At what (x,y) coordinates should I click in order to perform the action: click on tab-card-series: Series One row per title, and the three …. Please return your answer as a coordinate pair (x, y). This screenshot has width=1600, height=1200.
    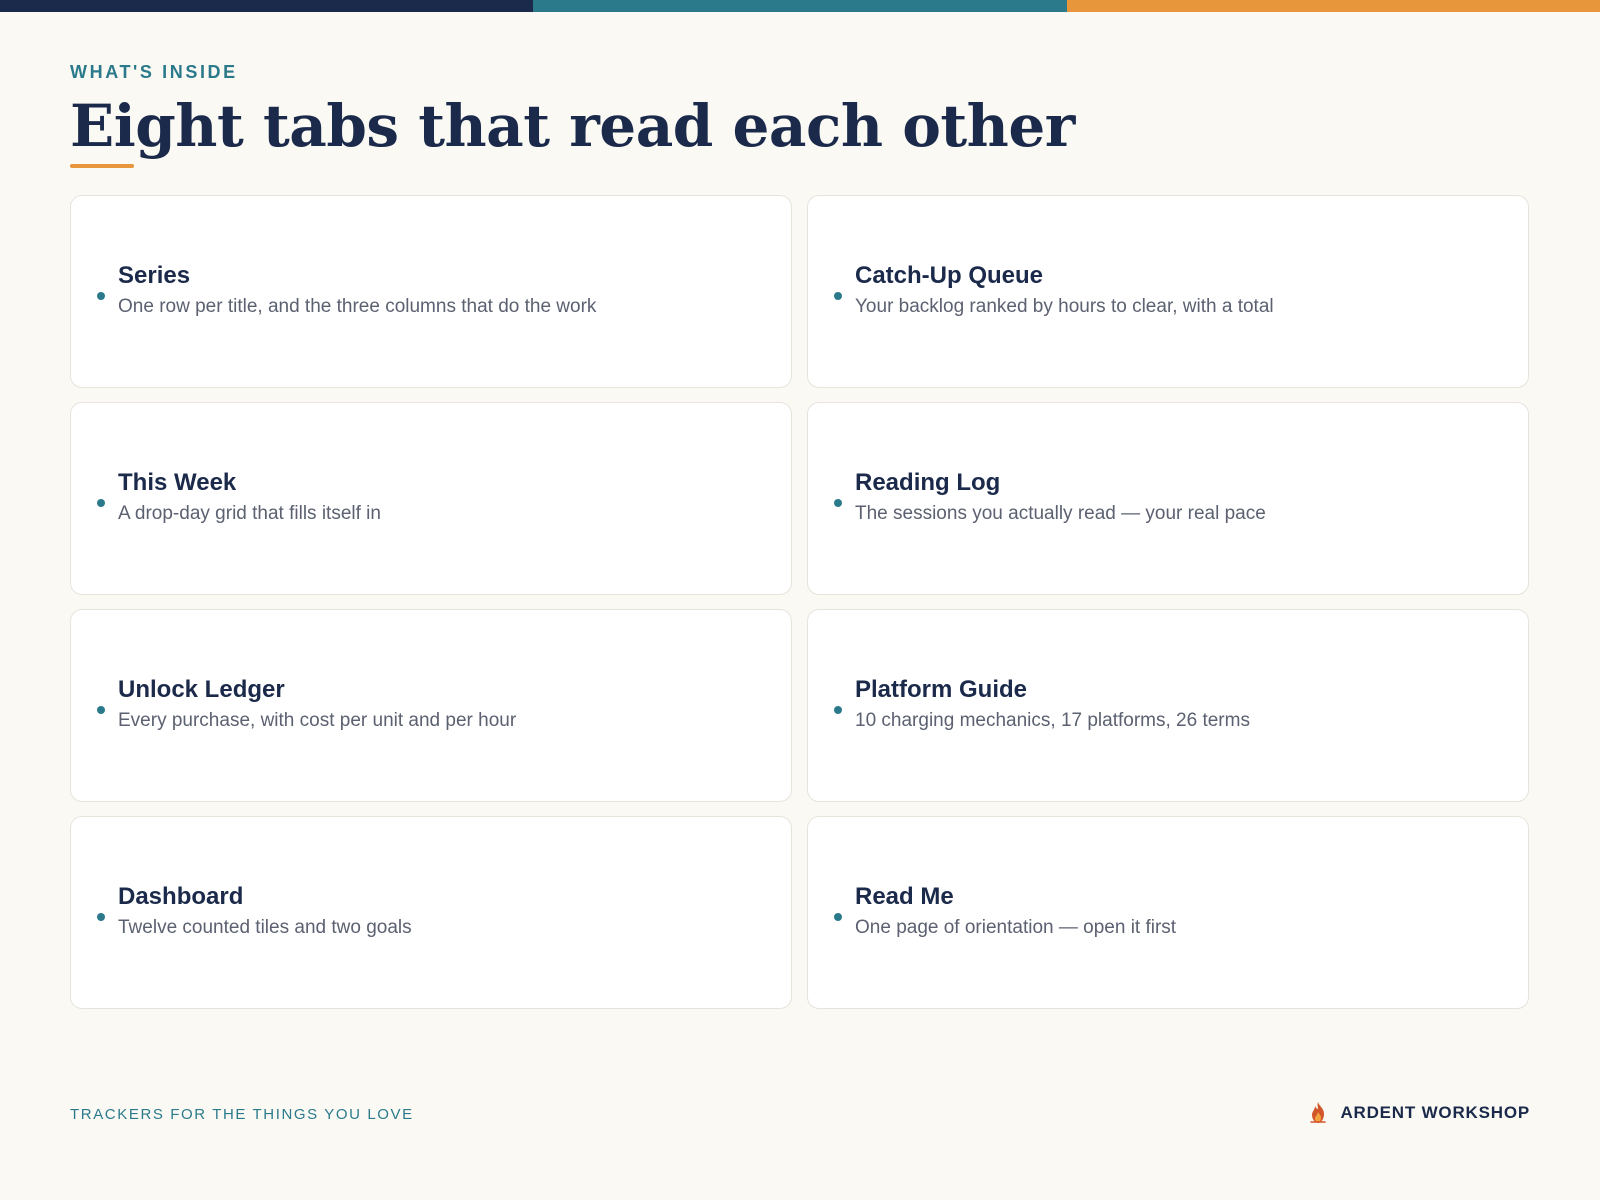
    Looking at the image, I should click on (431, 291).